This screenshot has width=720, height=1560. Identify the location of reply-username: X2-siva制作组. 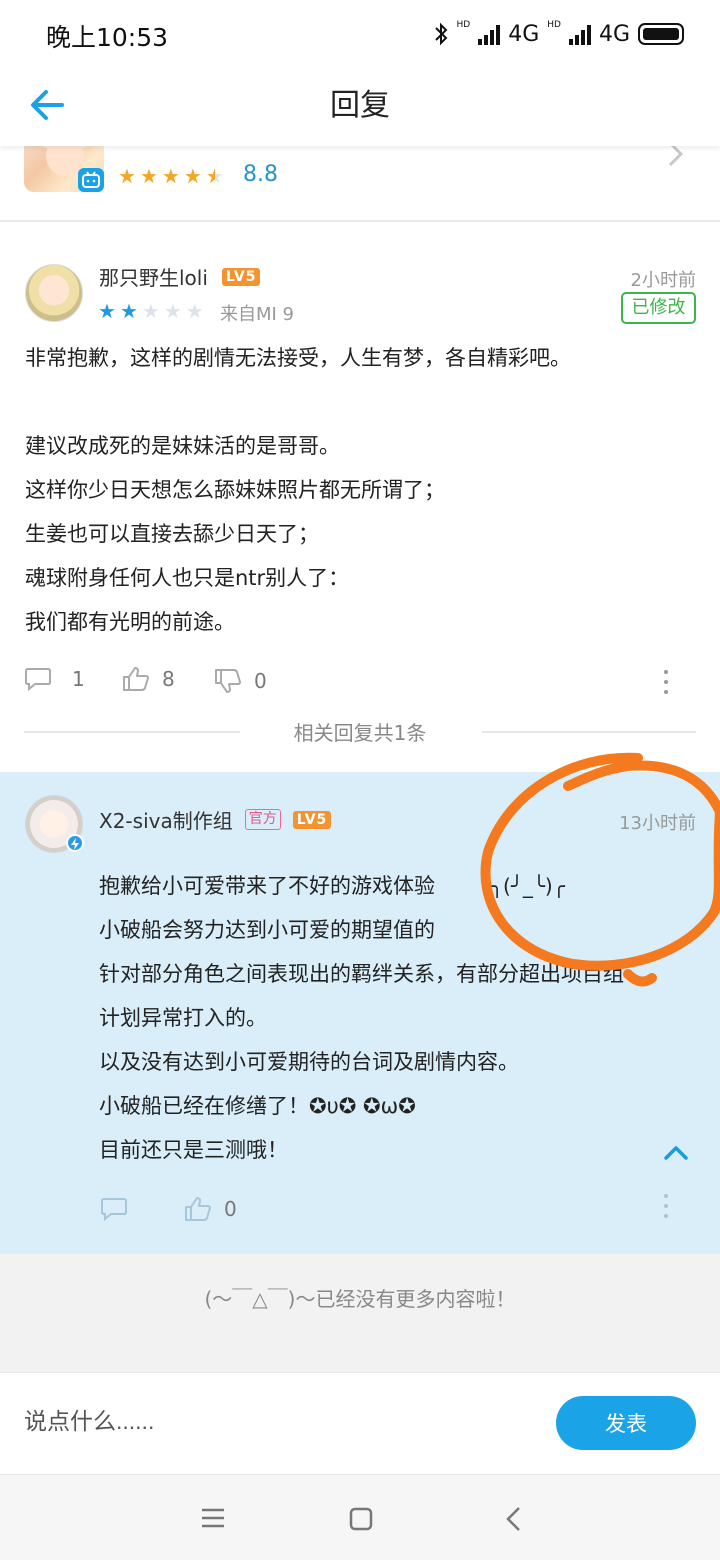
(166, 819).